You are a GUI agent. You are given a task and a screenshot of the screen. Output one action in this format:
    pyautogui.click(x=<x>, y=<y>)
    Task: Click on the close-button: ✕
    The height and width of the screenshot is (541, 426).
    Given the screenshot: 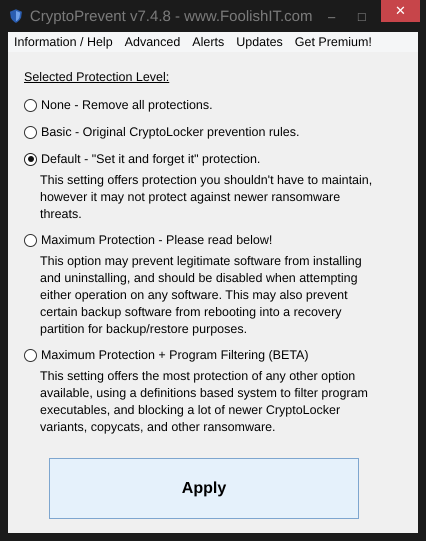 What is the action you would take?
    pyautogui.click(x=400, y=11)
    